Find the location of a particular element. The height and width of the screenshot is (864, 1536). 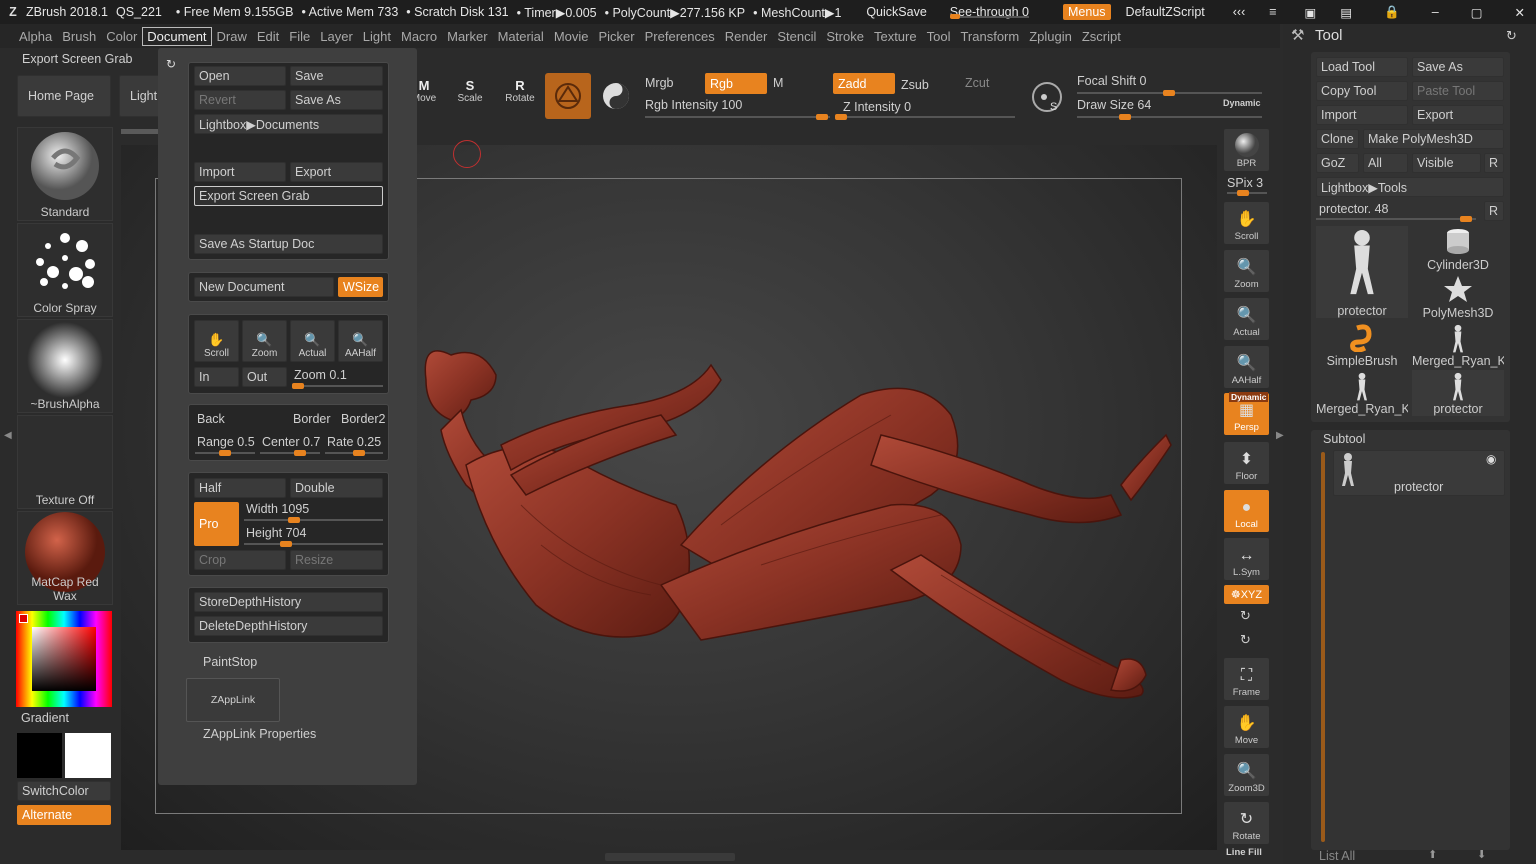

z-intensity-track is located at coordinates (925, 117).